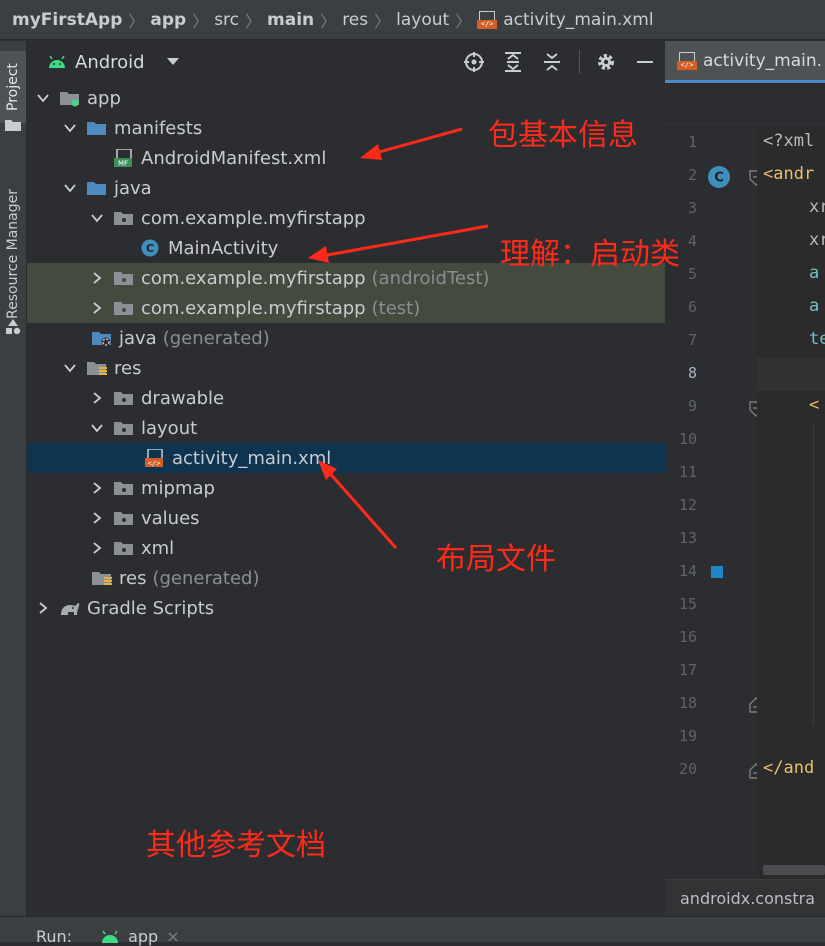  What do you see at coordinates (687, 439) in the screenshot?
I see `line-number: 10` at bounding box center [687, 439].